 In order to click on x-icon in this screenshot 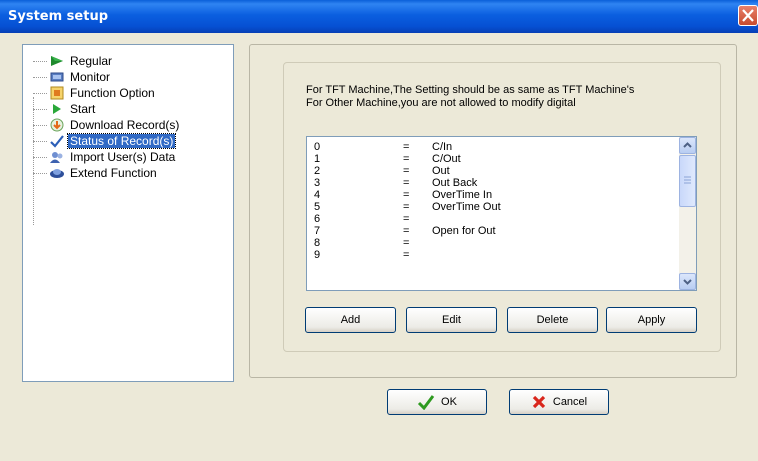, I will do `click(539, 402)`.